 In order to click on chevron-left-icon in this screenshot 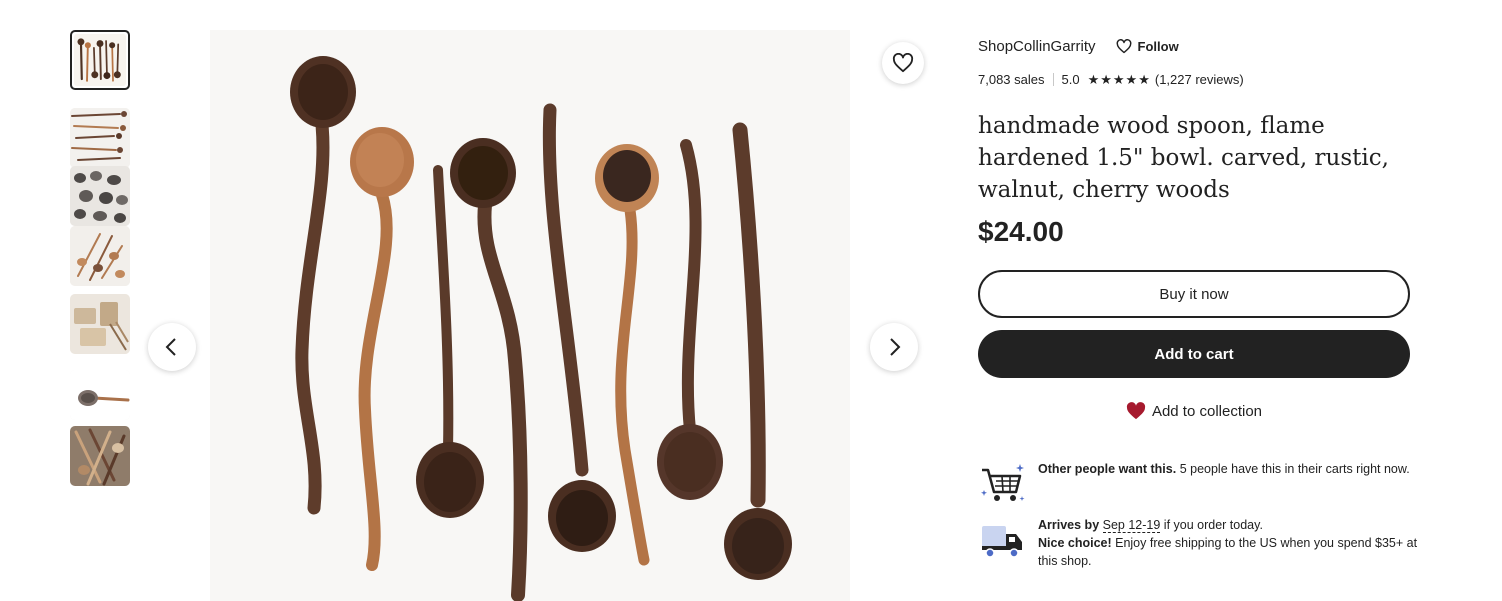, I will do `click(170, 347)`.